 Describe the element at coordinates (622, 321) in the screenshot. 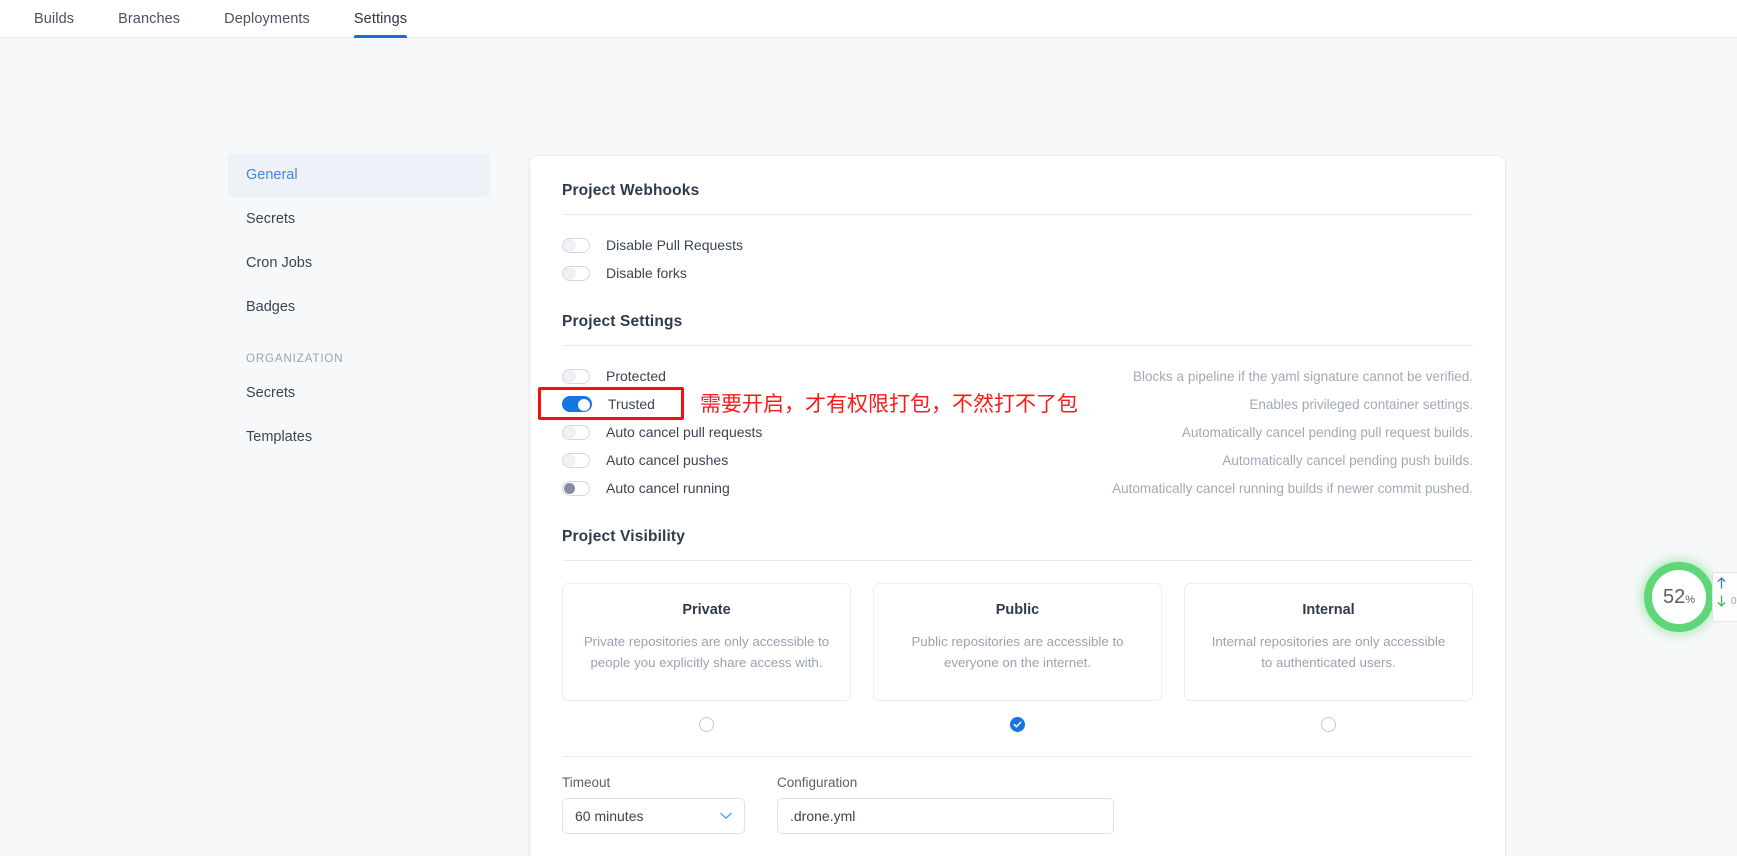

I see `project-settings-title: Project Settings` at that location.